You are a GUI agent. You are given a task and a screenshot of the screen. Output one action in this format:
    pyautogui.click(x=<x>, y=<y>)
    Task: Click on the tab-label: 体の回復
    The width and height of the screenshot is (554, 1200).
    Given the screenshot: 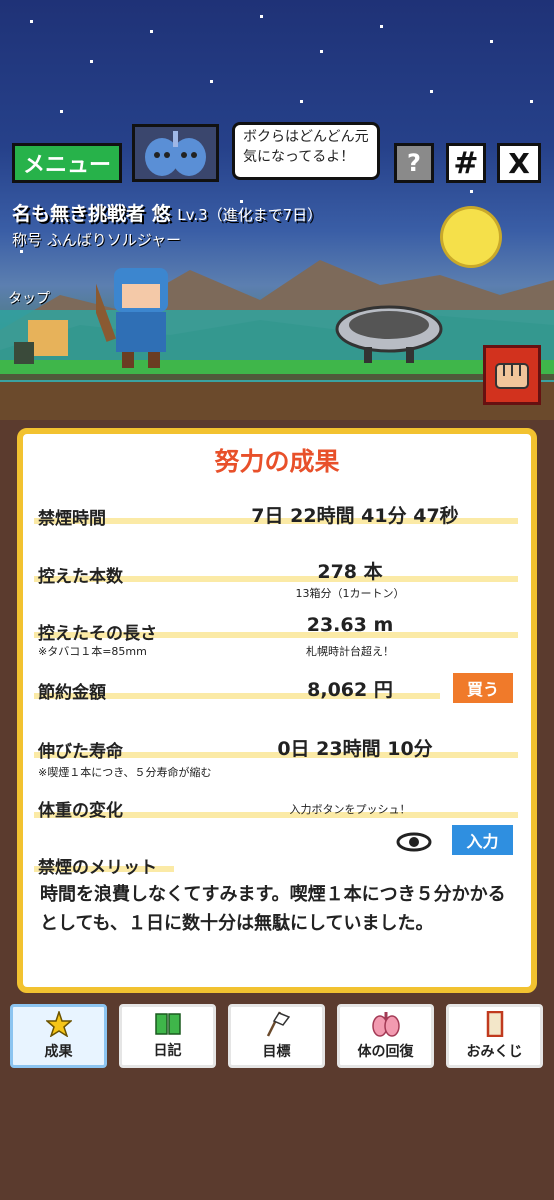 What is the action you would take?
    pyautogui.click(x=385, y=1052)
    